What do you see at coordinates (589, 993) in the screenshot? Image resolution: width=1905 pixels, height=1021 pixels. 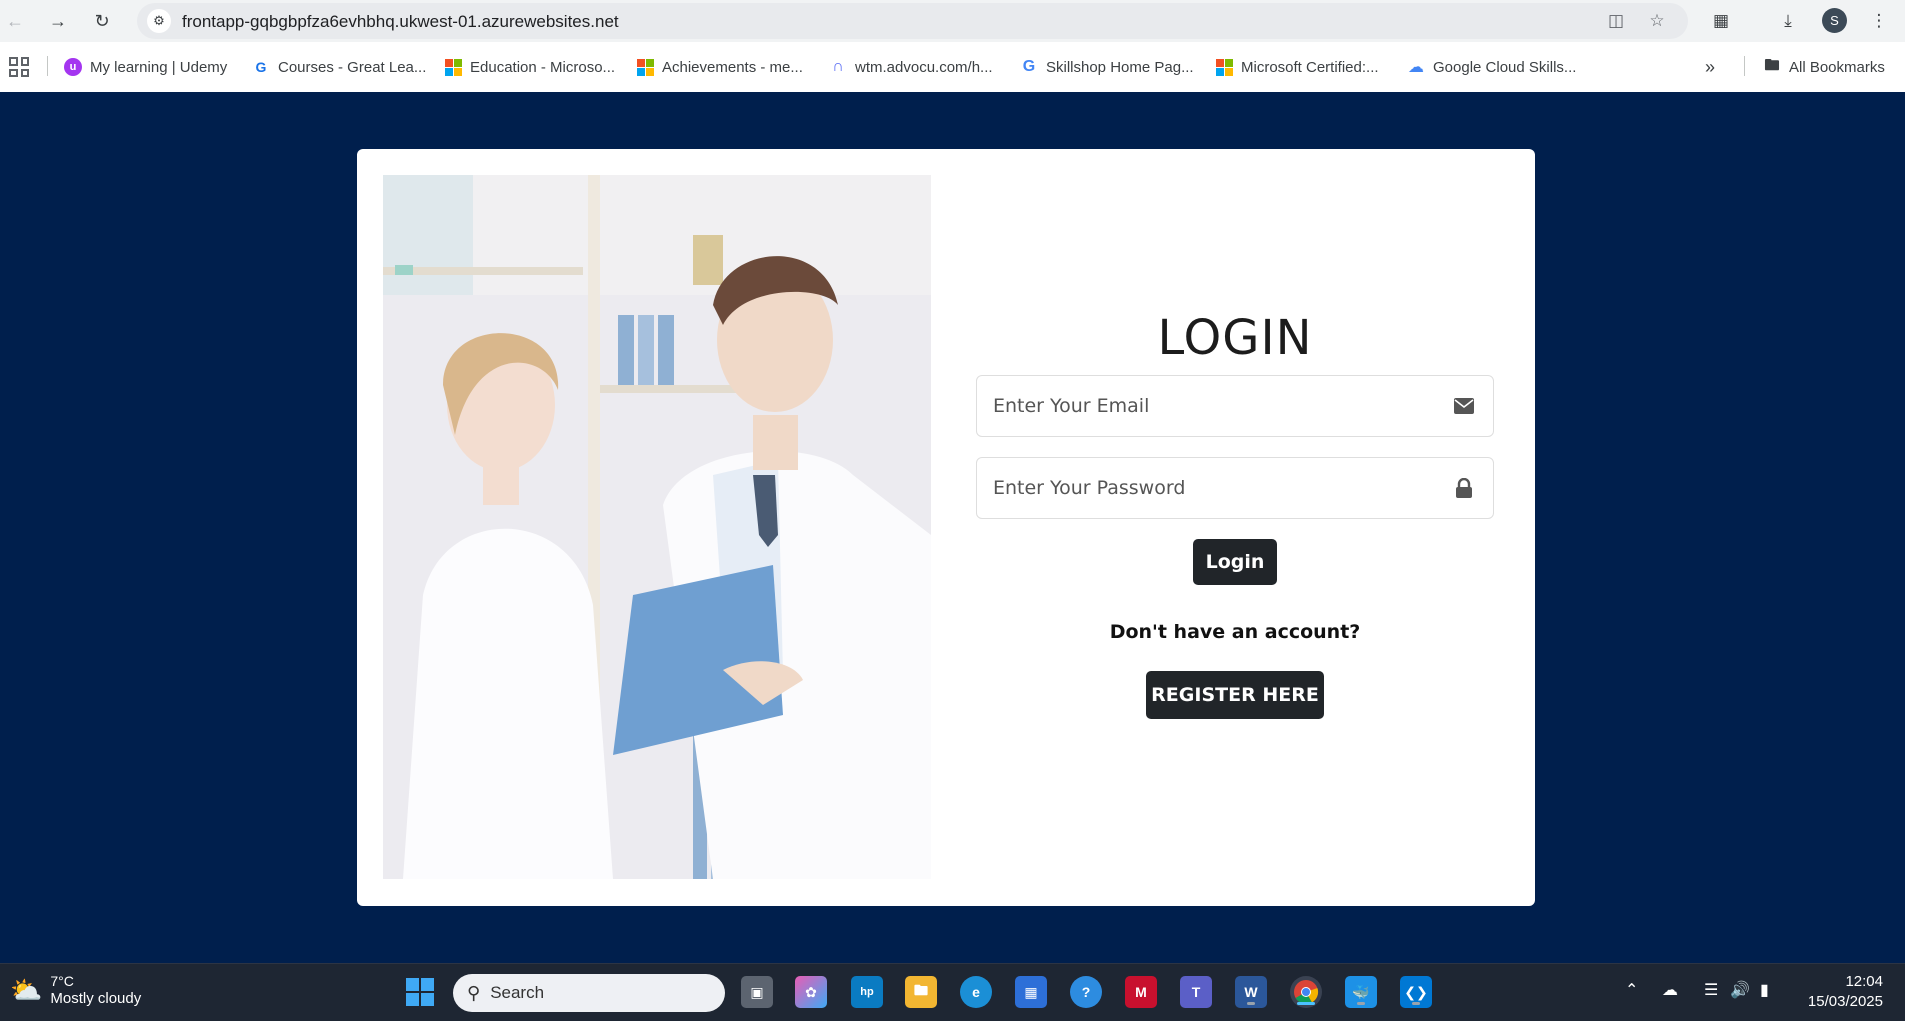 I see `taskbar-search: ⚲ Search` at bounding box center [589, 993].